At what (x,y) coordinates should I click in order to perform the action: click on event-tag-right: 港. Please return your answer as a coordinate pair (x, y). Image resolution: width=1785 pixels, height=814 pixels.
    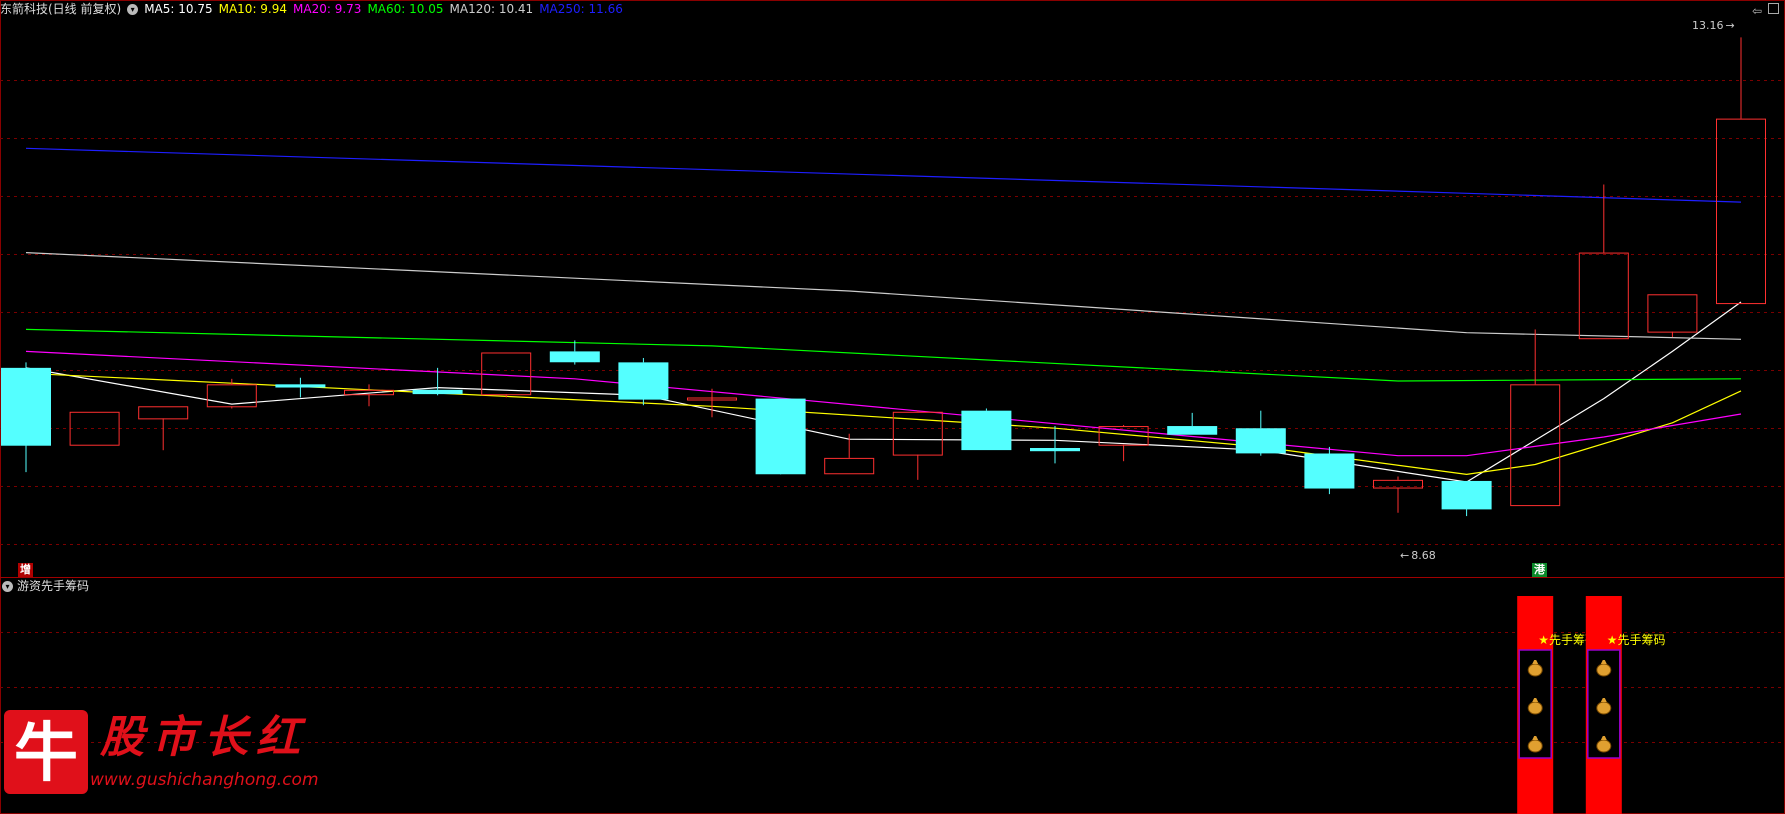
    Looking at the image, I should click on (1539, 570).